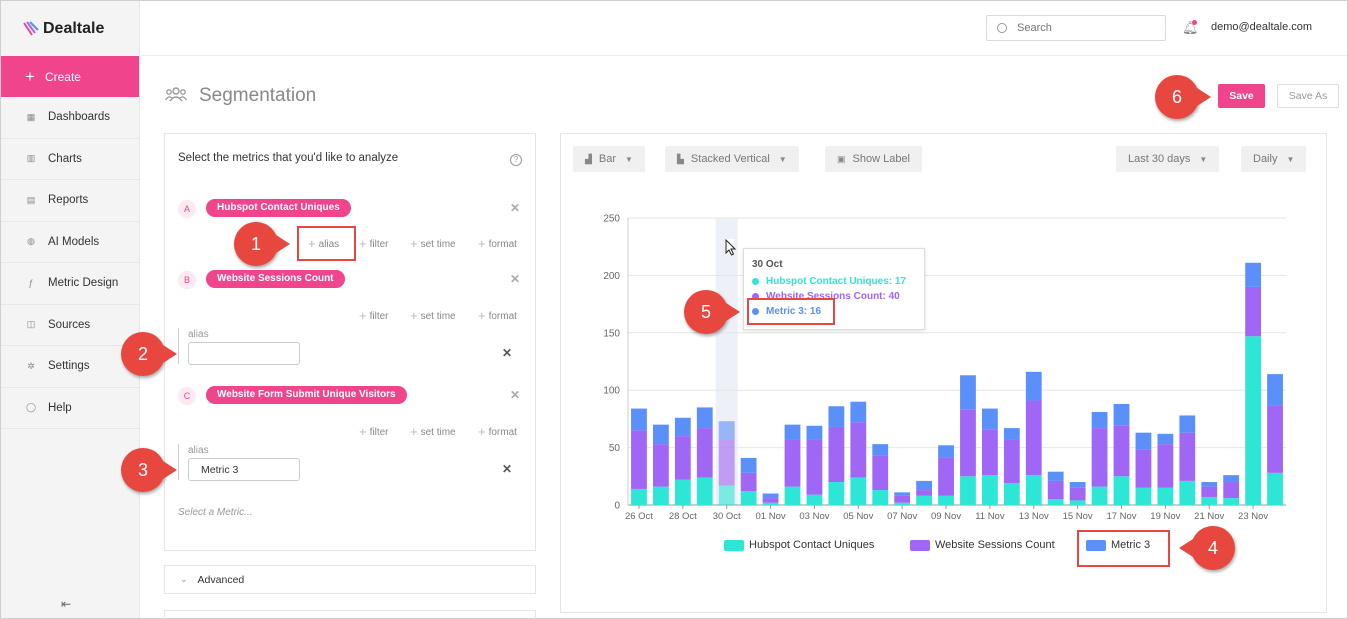  I want to click on metric-pill-b: Website Sessions Count, so click(275, 279).